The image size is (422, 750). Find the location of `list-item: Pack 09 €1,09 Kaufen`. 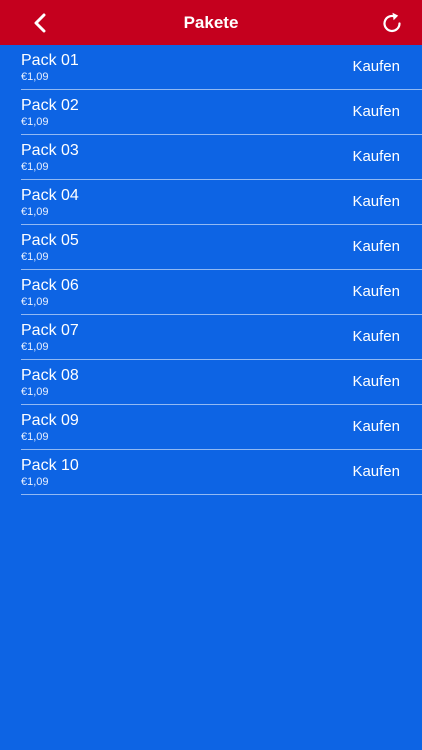

list-item: Pack 09 €1,09 Kaufen is located at coordinates (221, 427).